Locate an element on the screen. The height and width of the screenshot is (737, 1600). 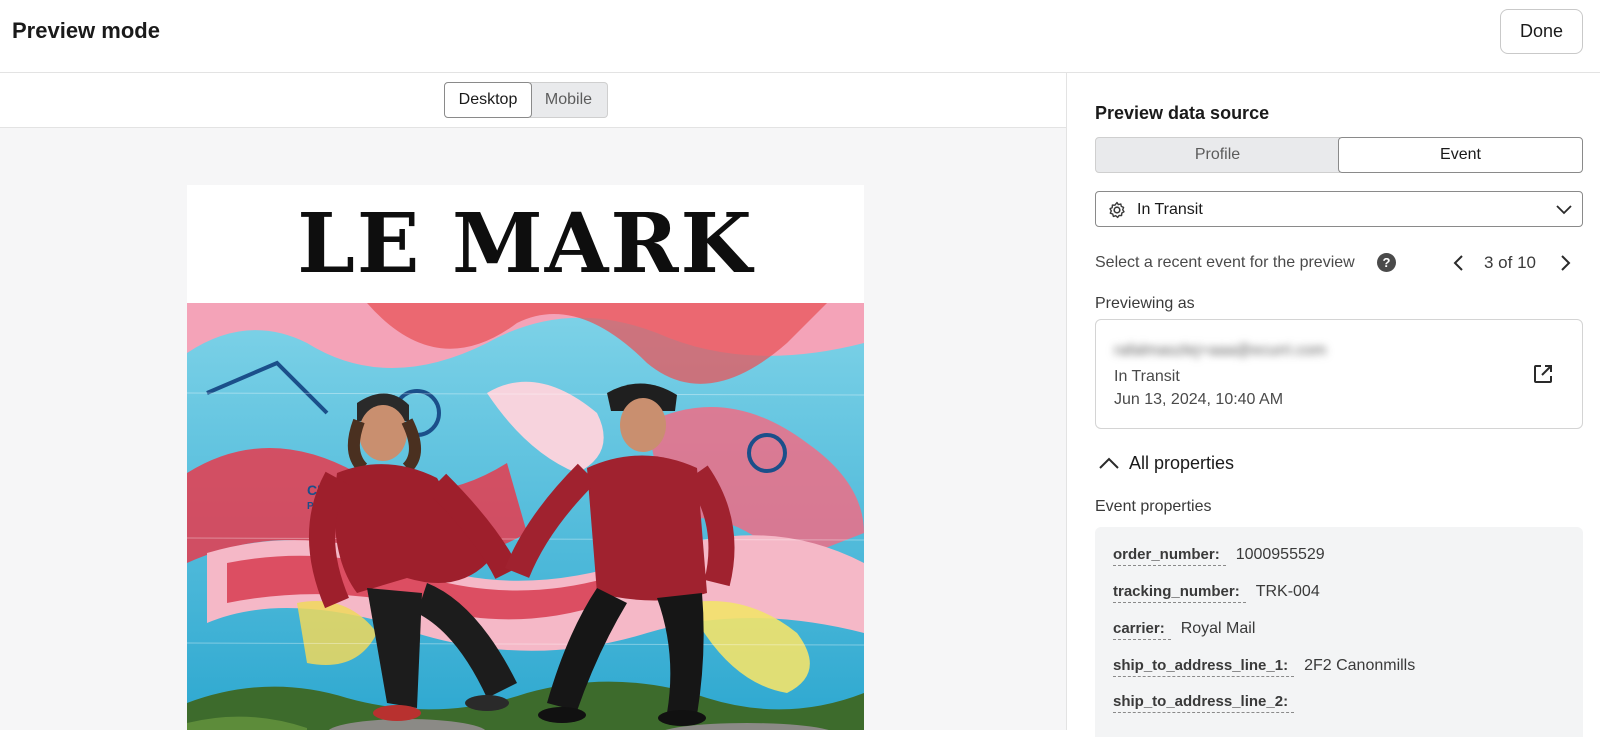
property-key: carrier: is located at coordinates (1142, 630).